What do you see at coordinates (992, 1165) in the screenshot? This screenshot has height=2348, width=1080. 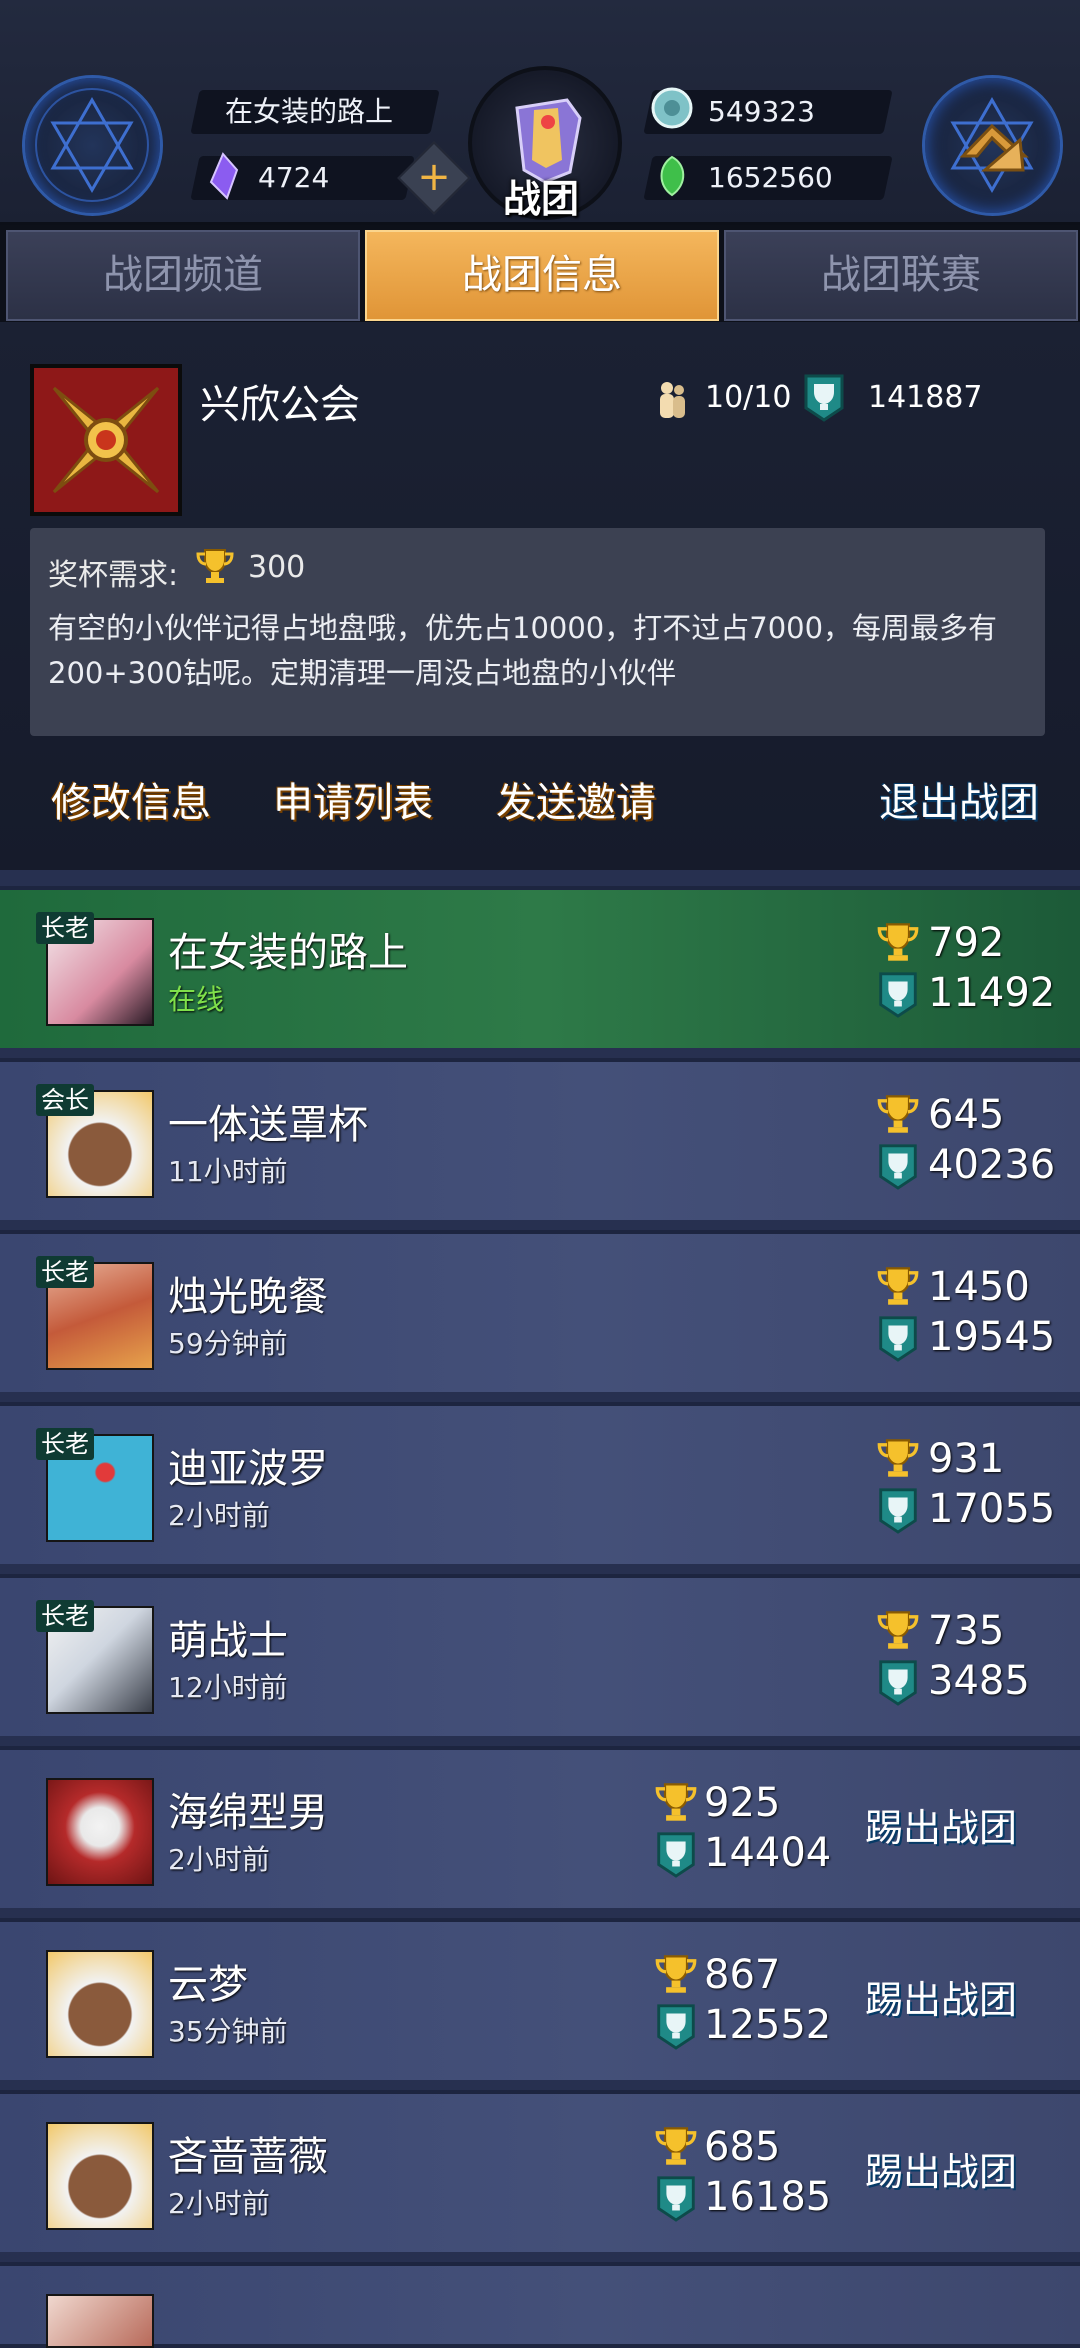 I see `cup-count: 40236` at bounding box center [992, 1165].